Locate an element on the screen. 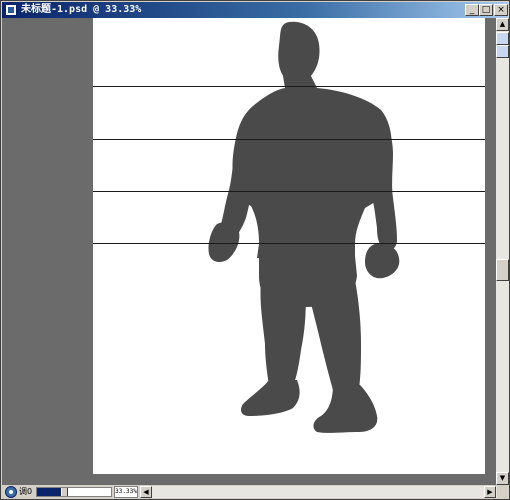  zoom-slider-knob is located at coordinates (64, 492).